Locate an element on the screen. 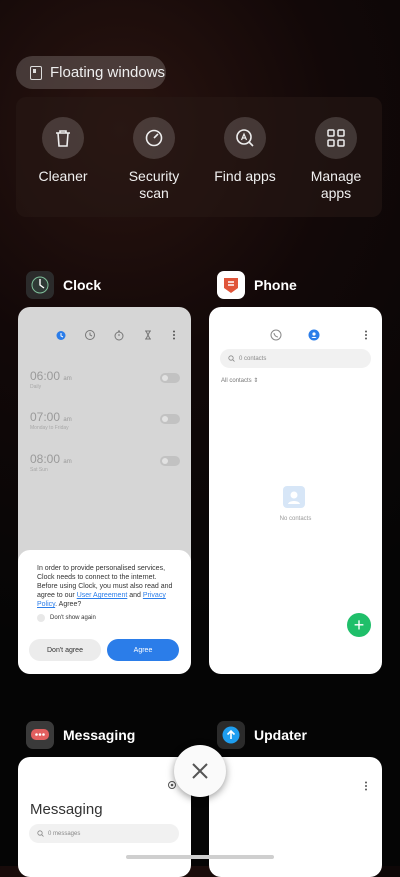 The image size is (400, 877). tool-label-2: scan is located at coordinates (154, 193).